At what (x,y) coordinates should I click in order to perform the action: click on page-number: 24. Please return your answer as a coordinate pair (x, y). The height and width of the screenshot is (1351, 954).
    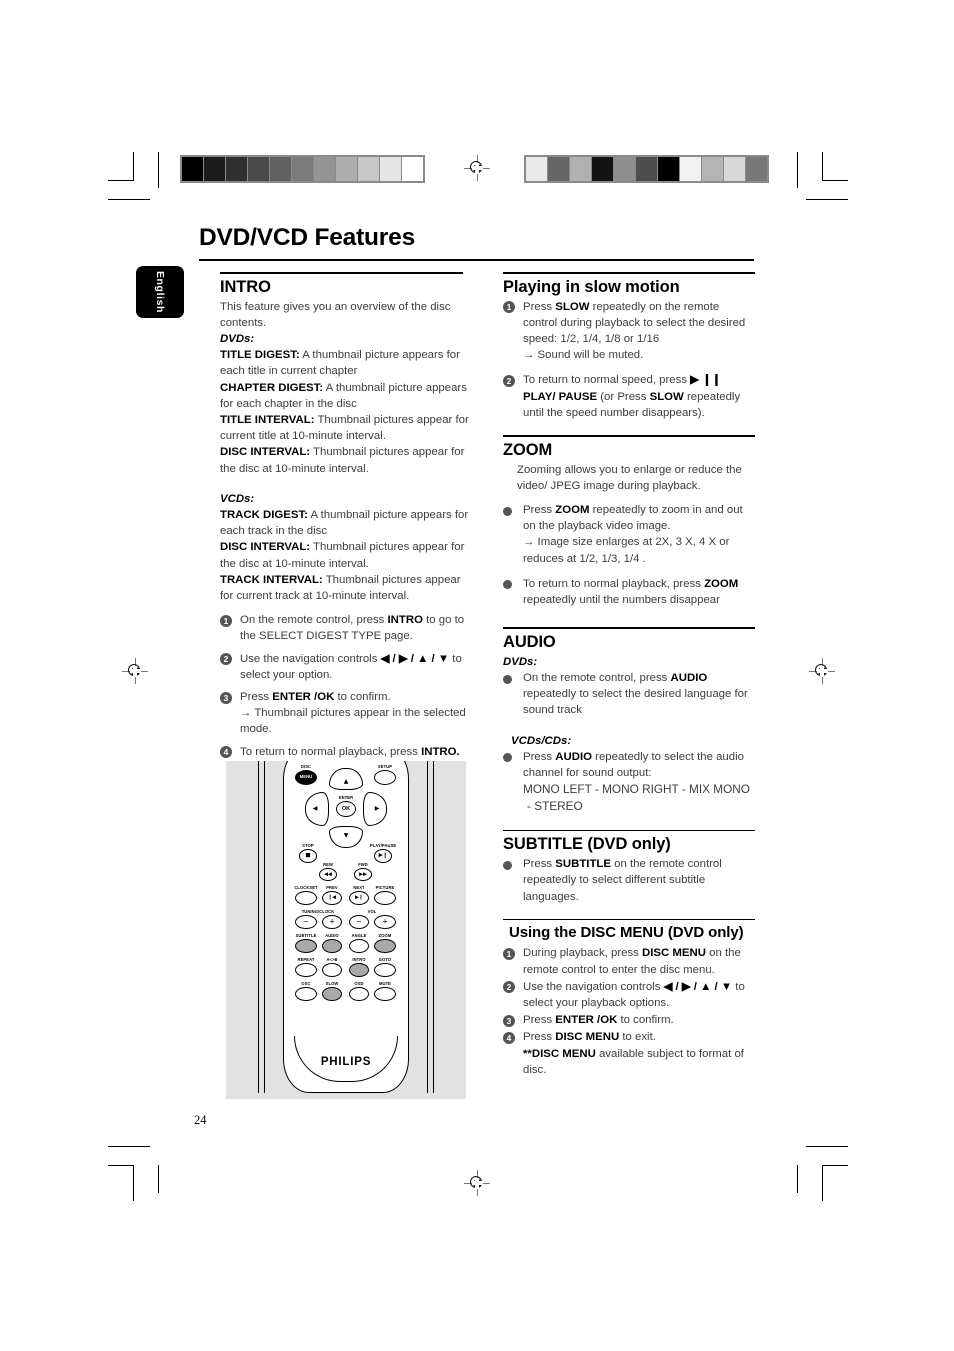
    Looking at the image, I should click on (200, 1120).